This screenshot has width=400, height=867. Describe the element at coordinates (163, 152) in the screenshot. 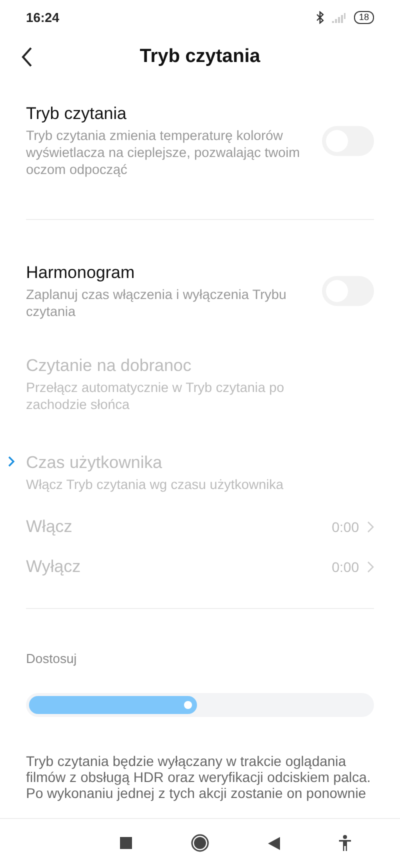

I see `setting-description: Tryb czytania zmienia temperaturę kolorów wyświetlacza na cieplejsze, pozwalając twoim oczom odpocząć` at that location.